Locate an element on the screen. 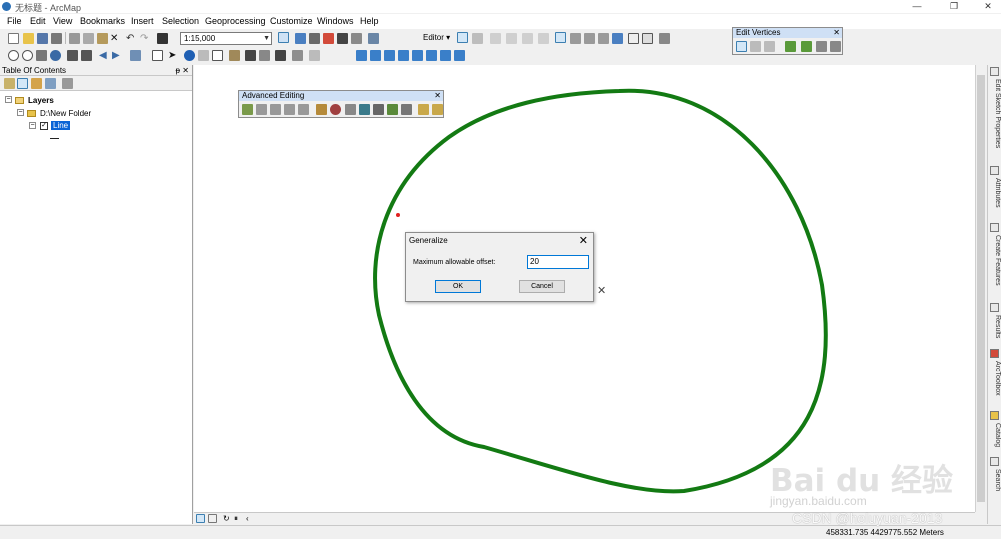 The image size is (1001, 539). help-arrow-icon is located at coordinates (373, 38).